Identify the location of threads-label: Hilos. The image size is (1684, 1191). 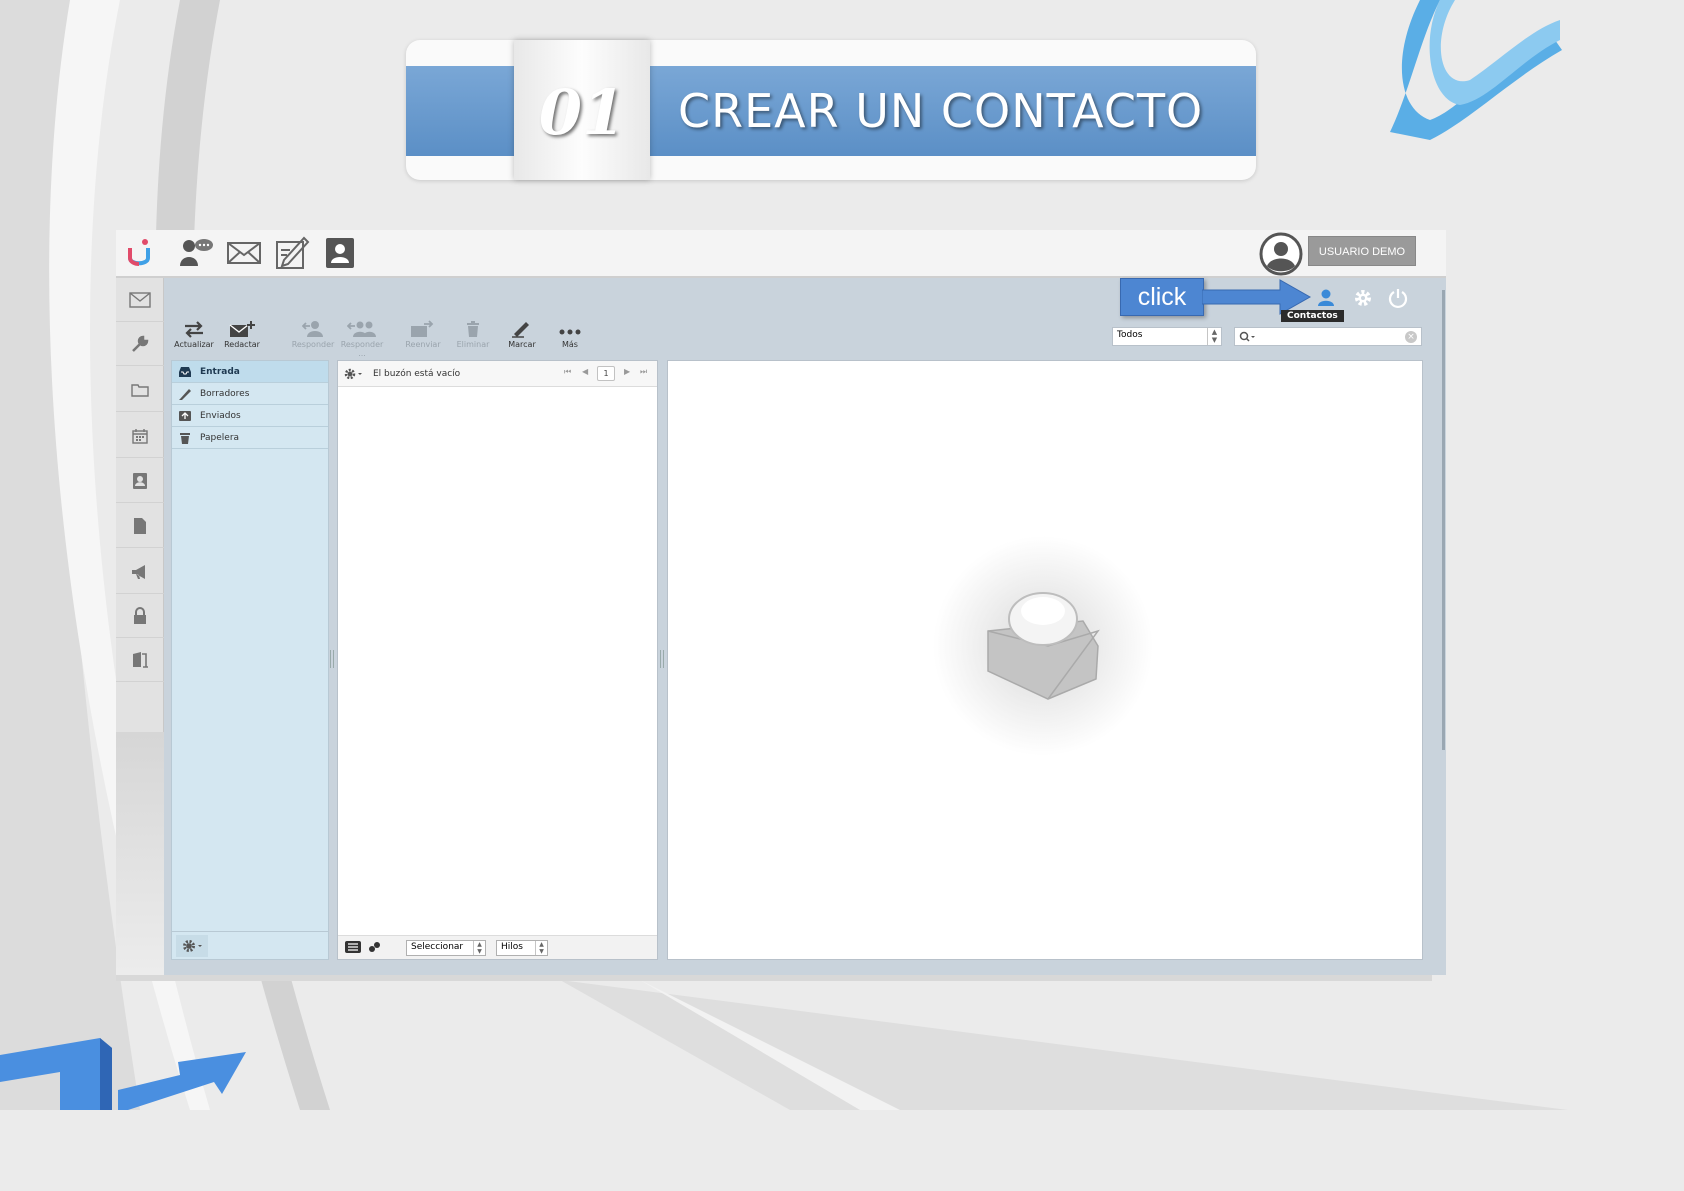
(512, 947).